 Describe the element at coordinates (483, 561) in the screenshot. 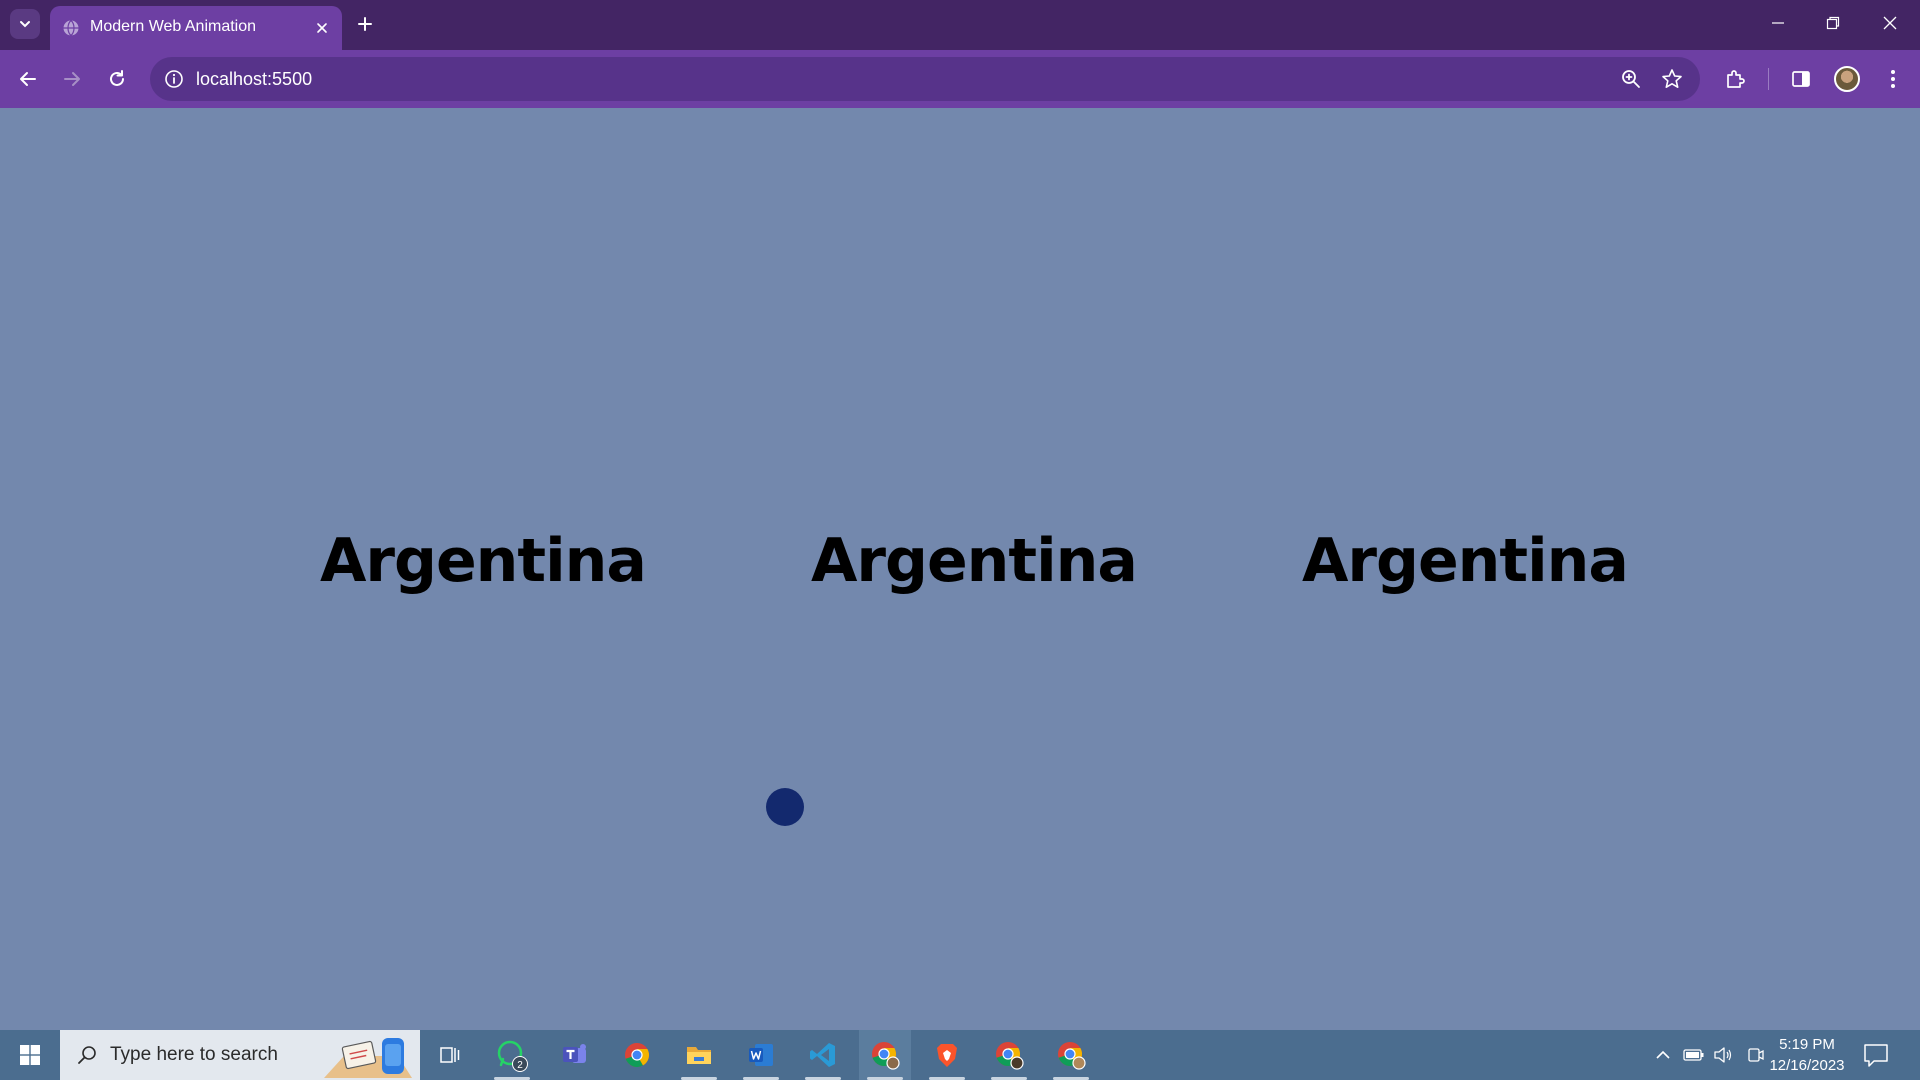

I see `heading-word-1: Argentina` at that location.